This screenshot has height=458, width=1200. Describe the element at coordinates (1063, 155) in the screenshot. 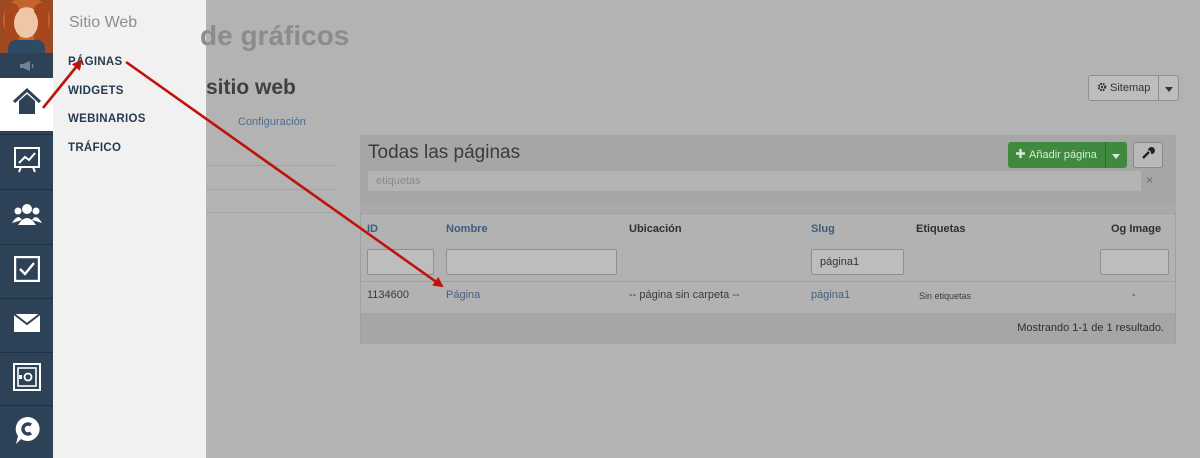

I see `add-page-label: Añadir página` at that location.